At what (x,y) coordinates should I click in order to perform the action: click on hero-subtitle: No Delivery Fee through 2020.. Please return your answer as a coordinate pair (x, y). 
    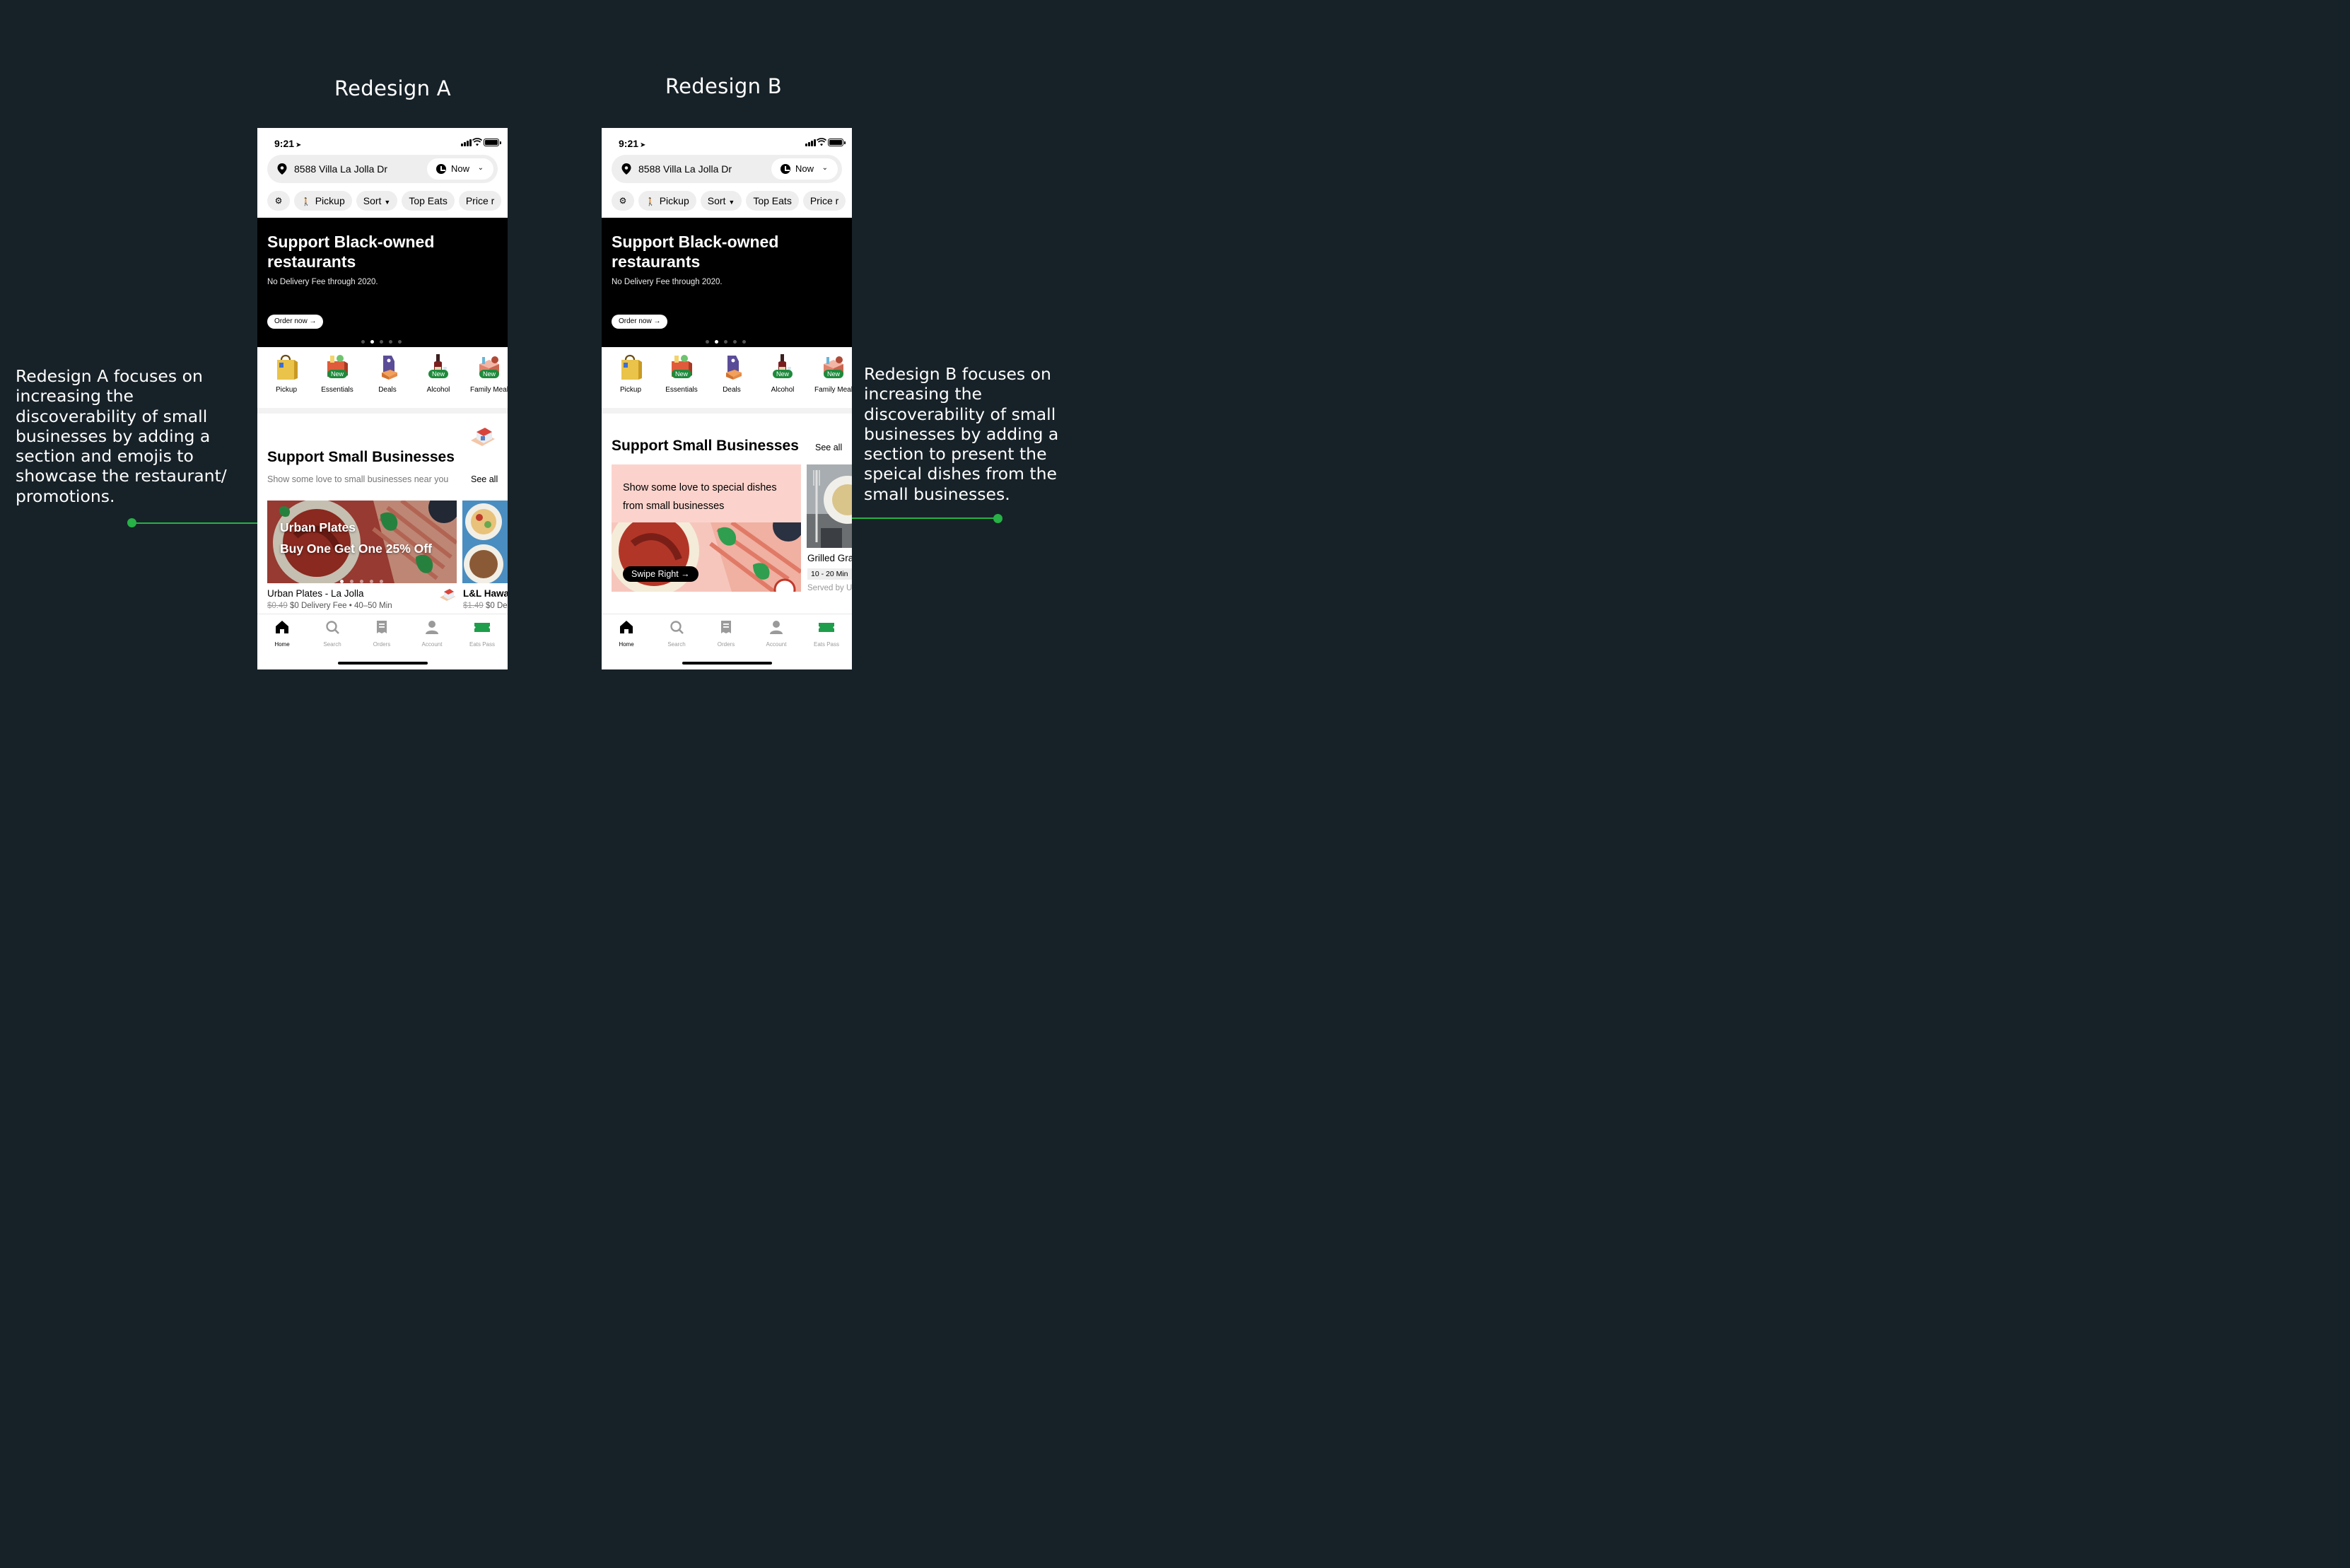
    Looking at the image, I should click on (322, 282).